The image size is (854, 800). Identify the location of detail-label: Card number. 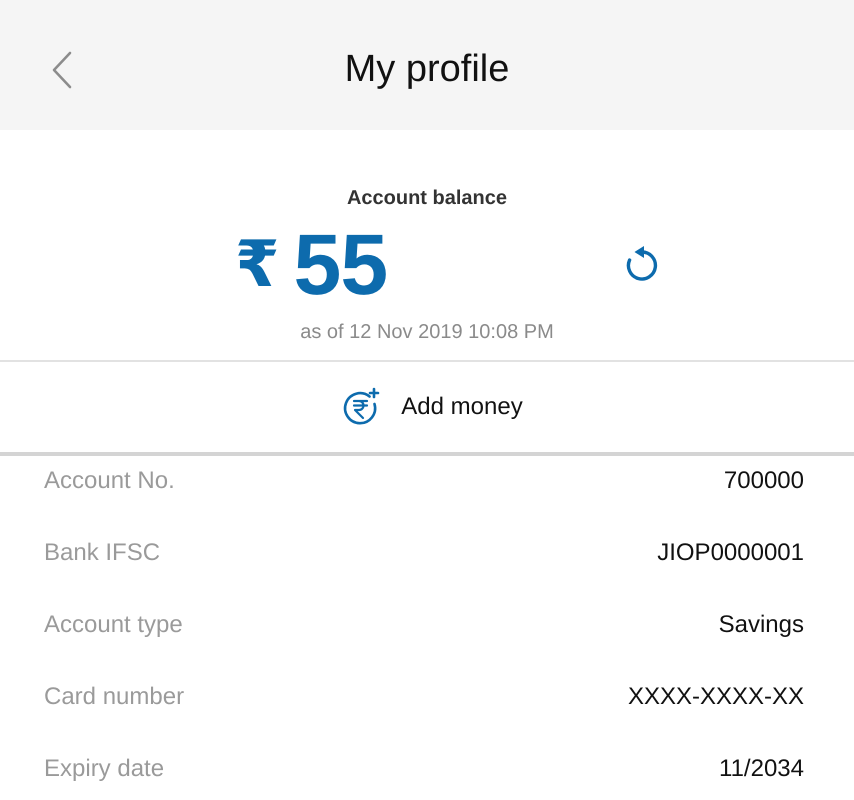
(114, 697).